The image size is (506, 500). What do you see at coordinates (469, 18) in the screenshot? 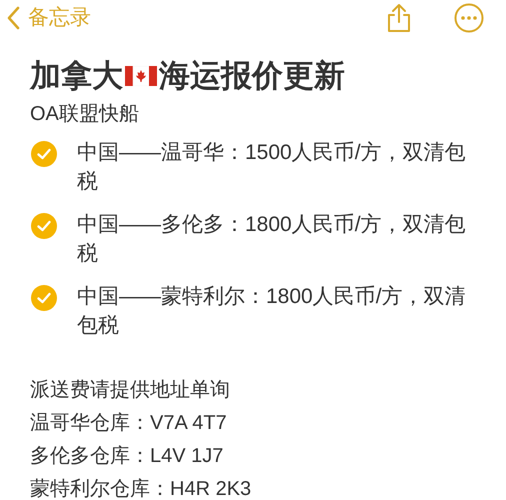
I see `more-icon` at bounding box center [469, 18].